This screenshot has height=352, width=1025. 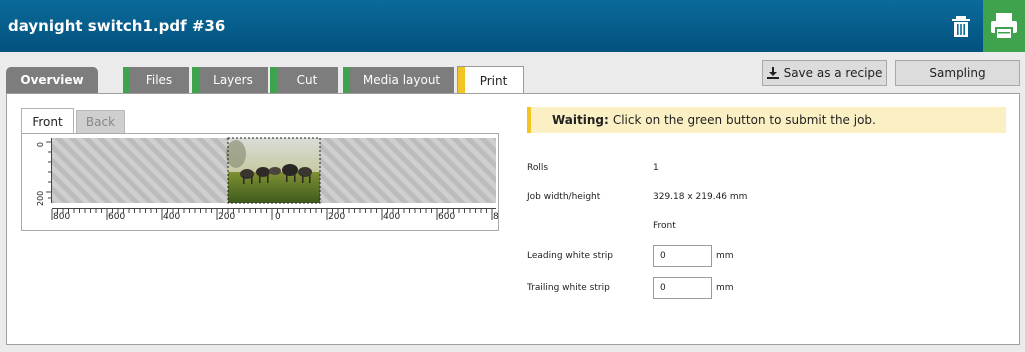 What do you see at coordinates (682, 256) in the screenshot?
I see `leading-strip-input` at bounding box center [682, 256].